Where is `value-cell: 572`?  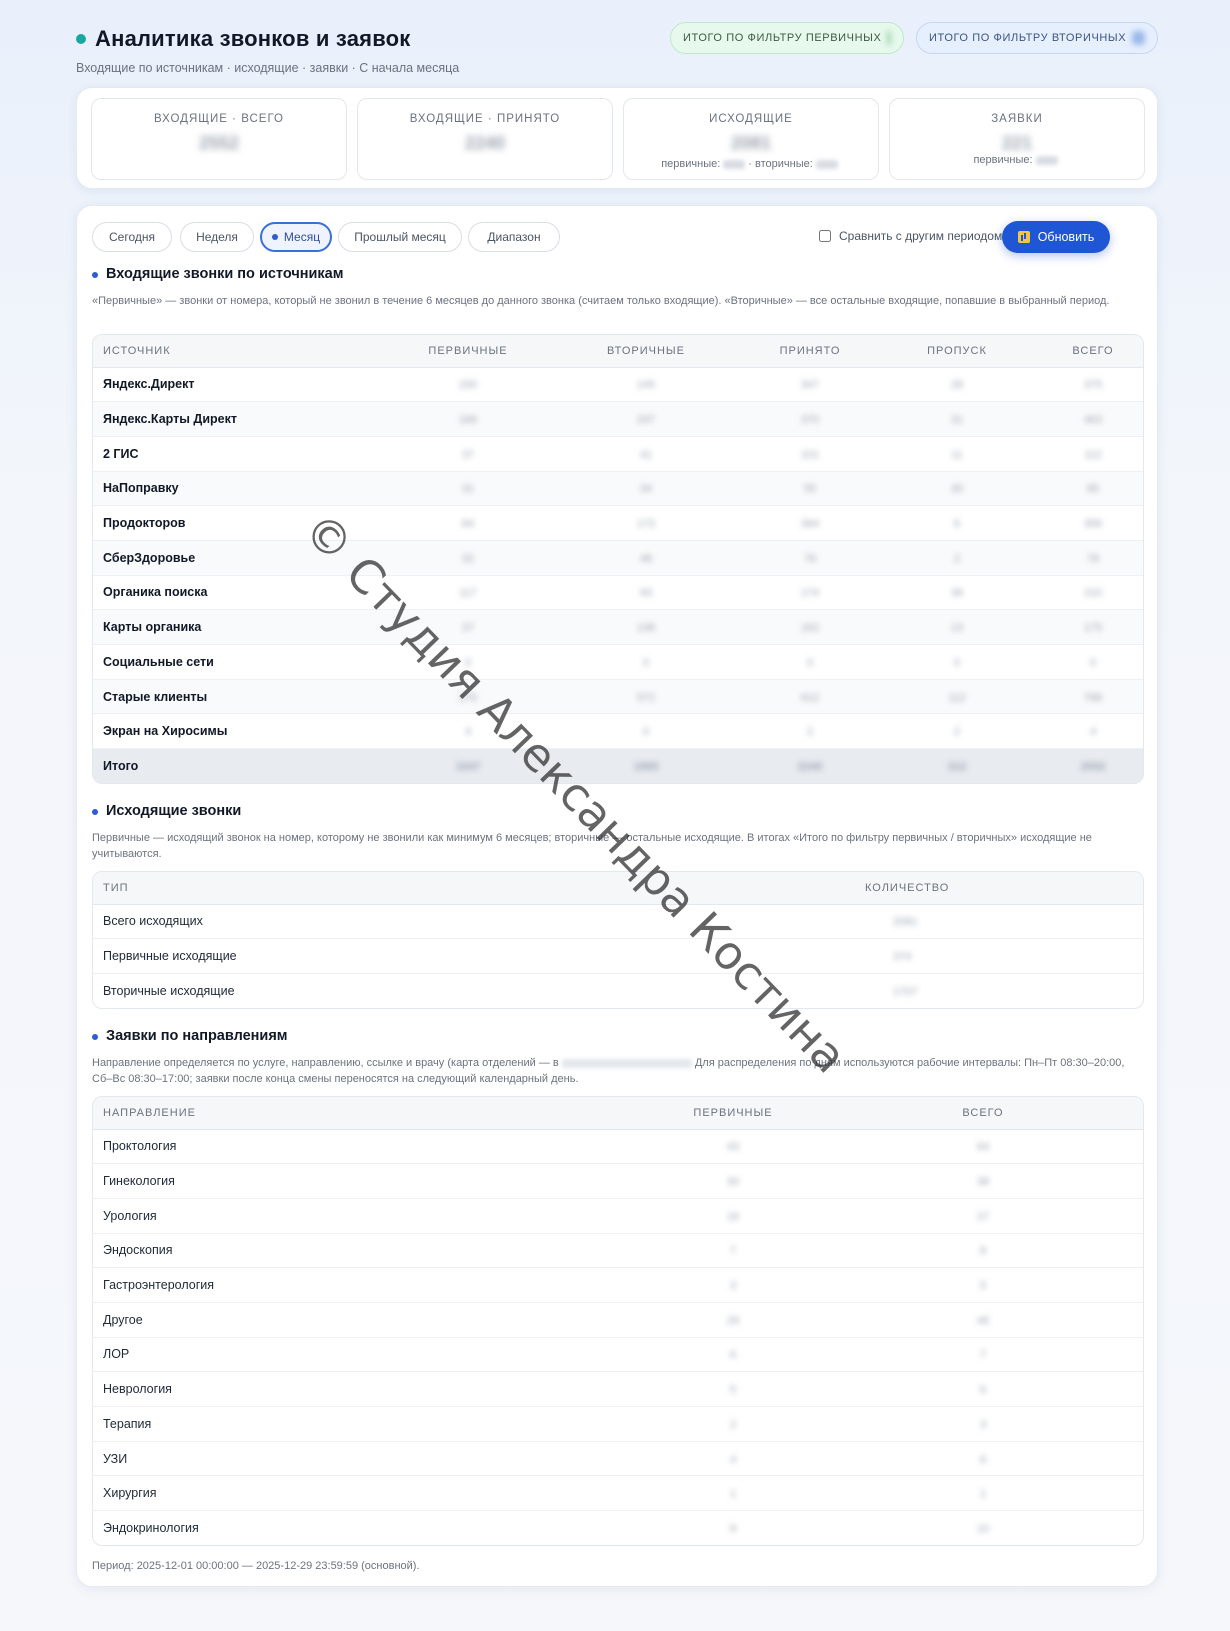 value-cell: 572 is located at coordinates (646, 697).